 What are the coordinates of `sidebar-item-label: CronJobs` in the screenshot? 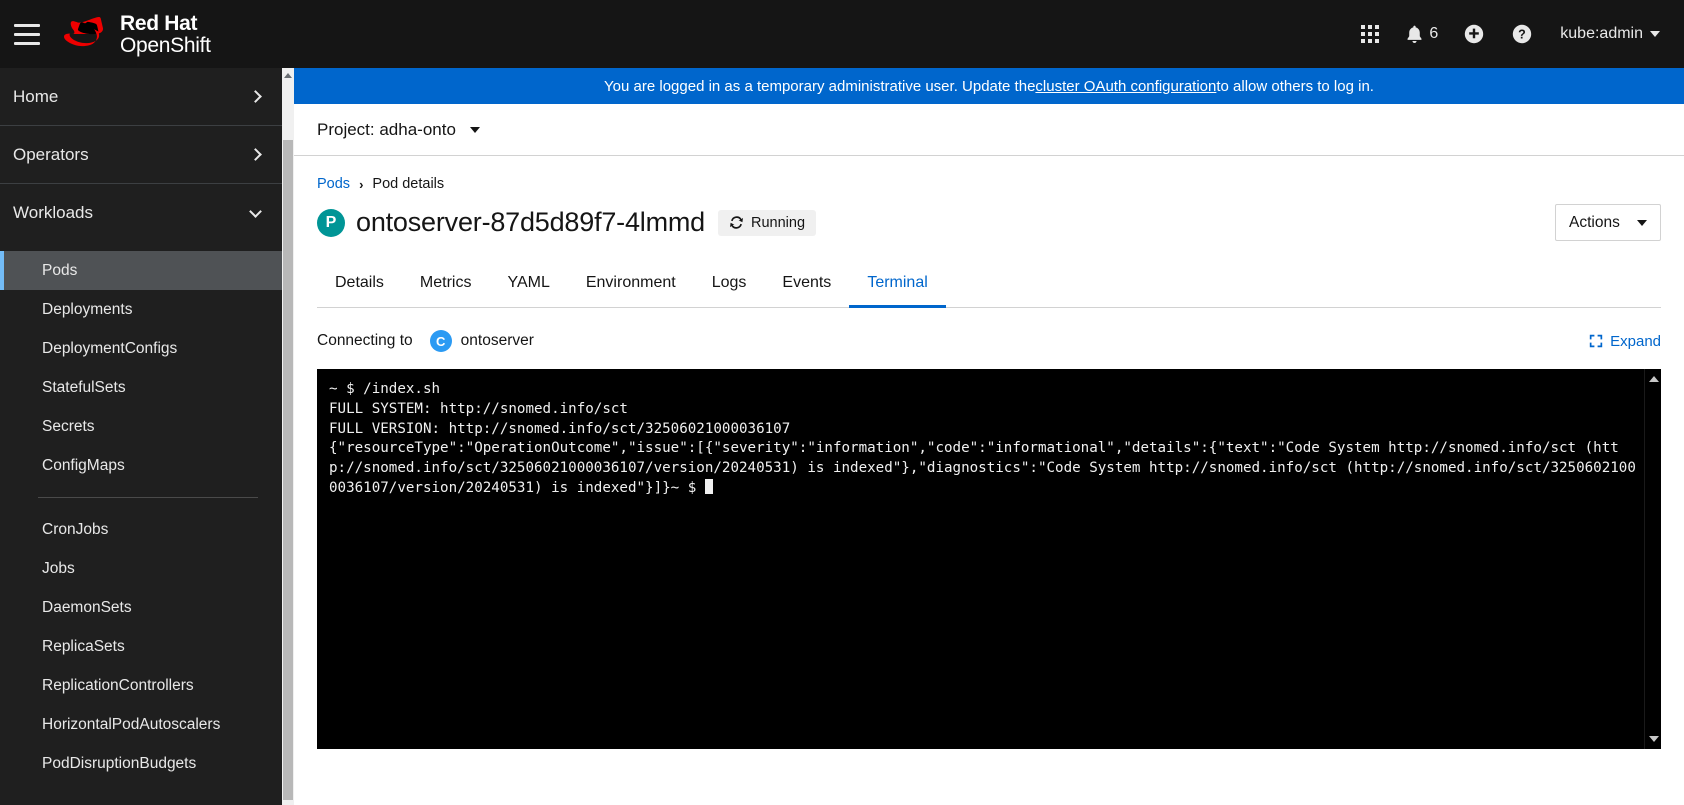 It's located at (75, 529).